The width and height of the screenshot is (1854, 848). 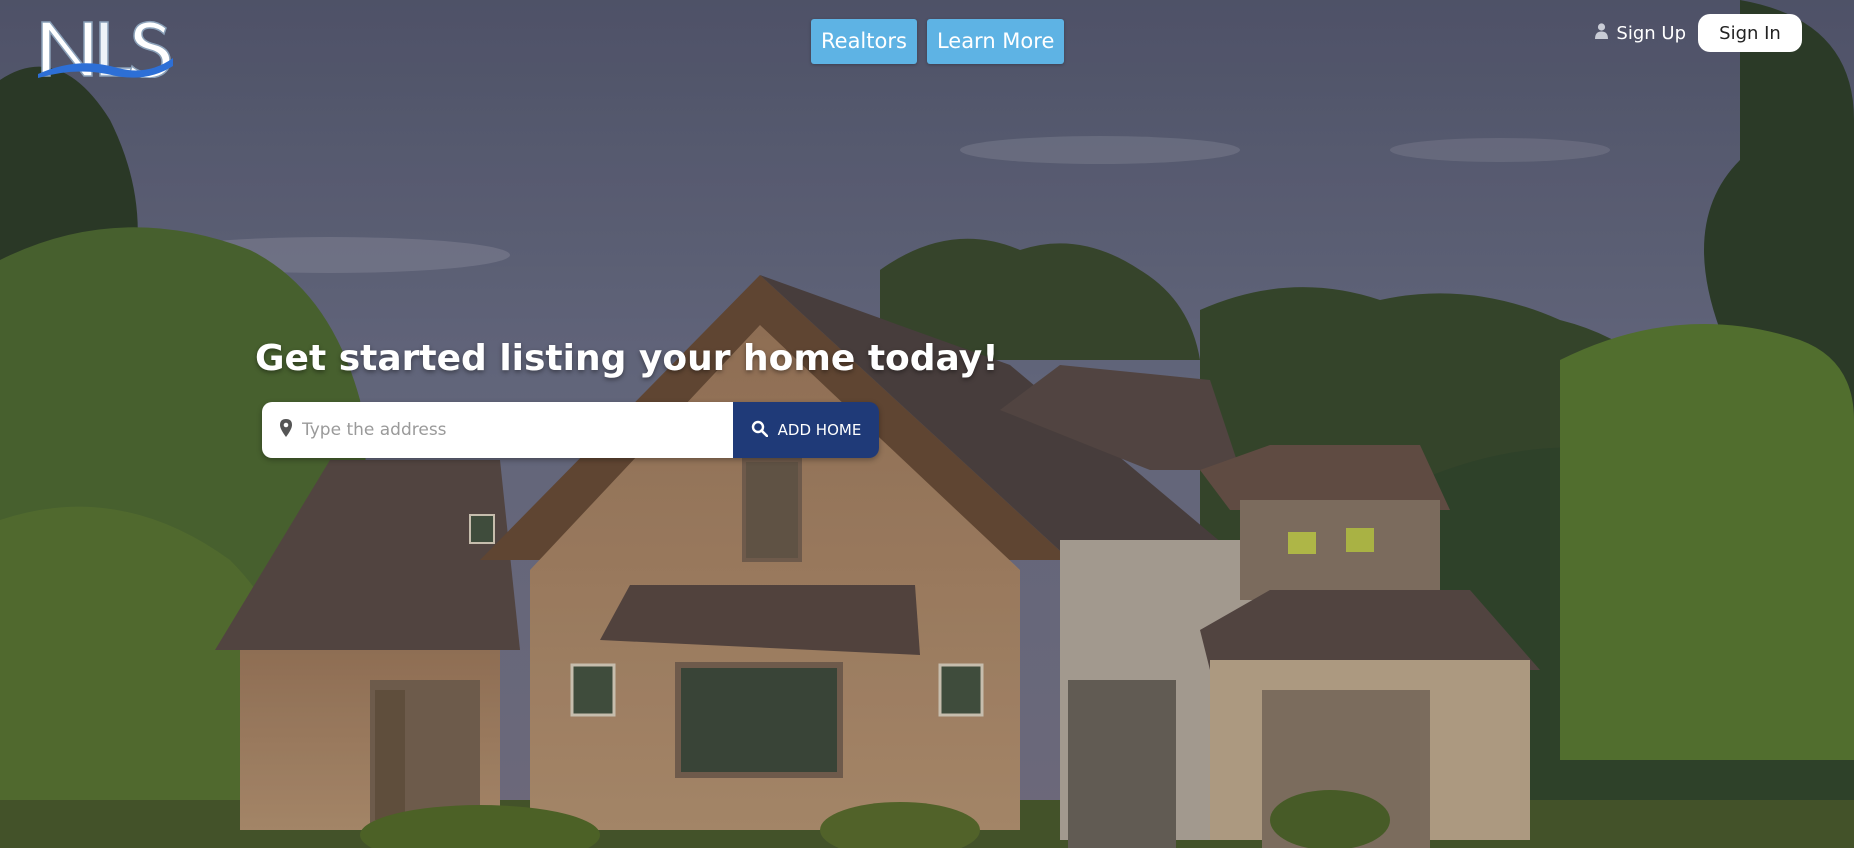 What do you see at coordinates (627, 358) in the screenshot?
I see `hero-headline: Get started listing your home today!` at bounding box center [627, 358].